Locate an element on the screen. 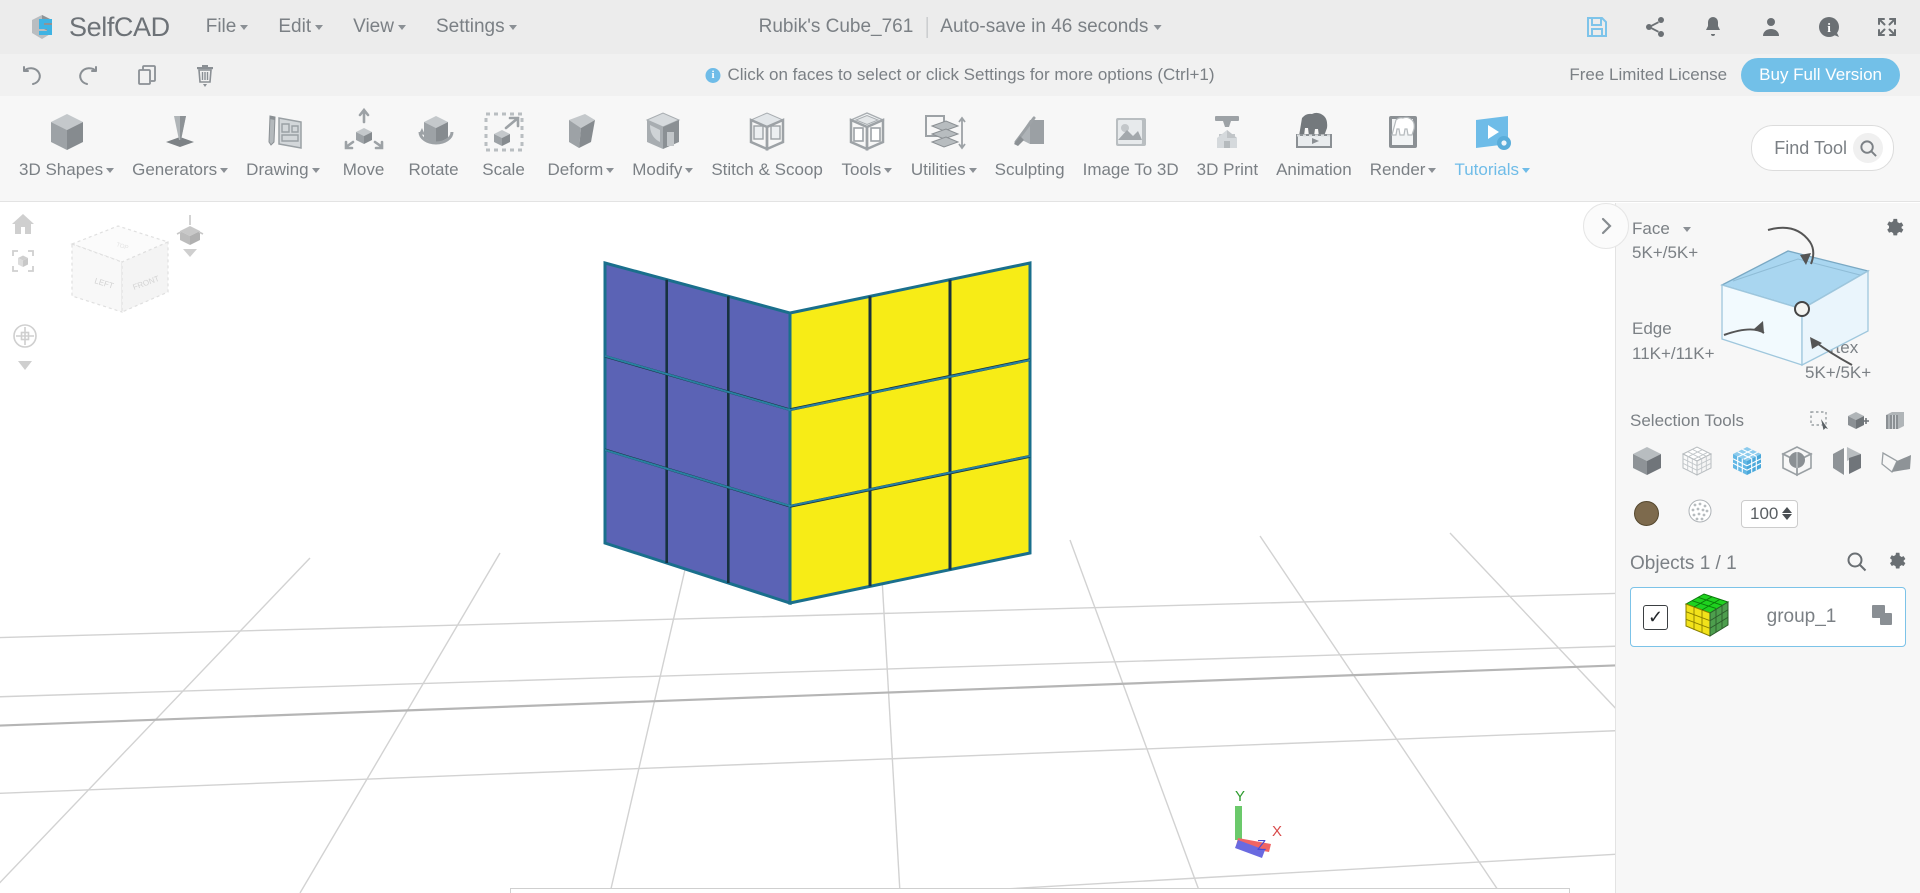 The width and height of the screenshot is (1920, 893). tool-utilities-label: Utilities is located at coordinates (944, 170).